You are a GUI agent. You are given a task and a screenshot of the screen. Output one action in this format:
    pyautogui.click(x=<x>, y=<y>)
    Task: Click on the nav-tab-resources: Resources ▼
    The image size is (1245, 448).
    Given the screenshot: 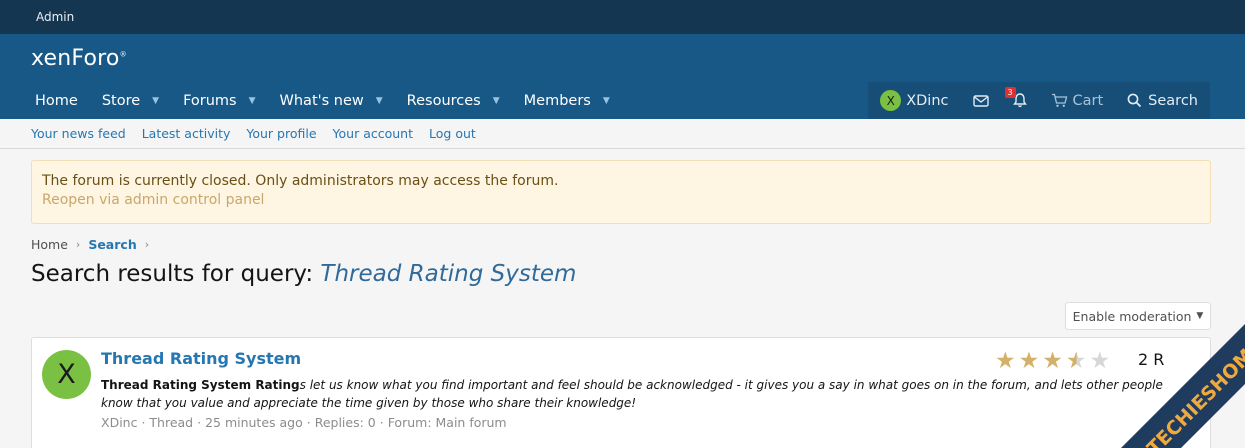 What is the action you would take?
    pyautogui.click(x=453, y=100)
    